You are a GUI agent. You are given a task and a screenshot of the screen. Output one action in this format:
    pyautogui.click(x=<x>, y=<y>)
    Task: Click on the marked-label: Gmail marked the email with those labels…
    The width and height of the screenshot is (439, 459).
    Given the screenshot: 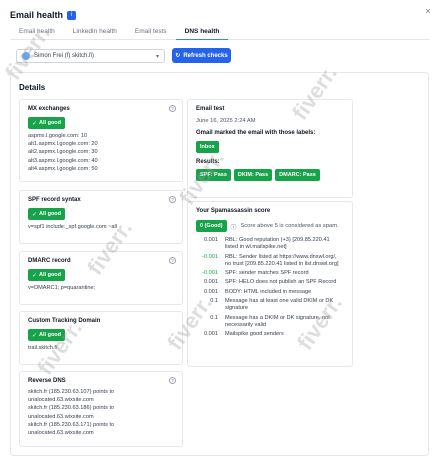 What is the action you would take?
    pyautogui.click(x=256, y=133)
    